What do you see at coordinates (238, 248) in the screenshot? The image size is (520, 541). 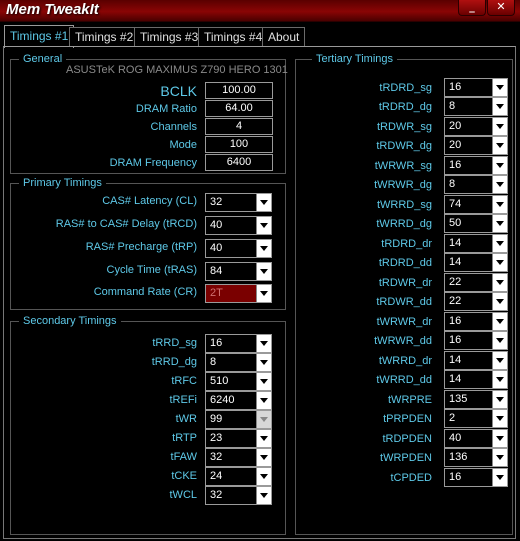 I see `trp-select: 40` at bounding box center [238, 248].